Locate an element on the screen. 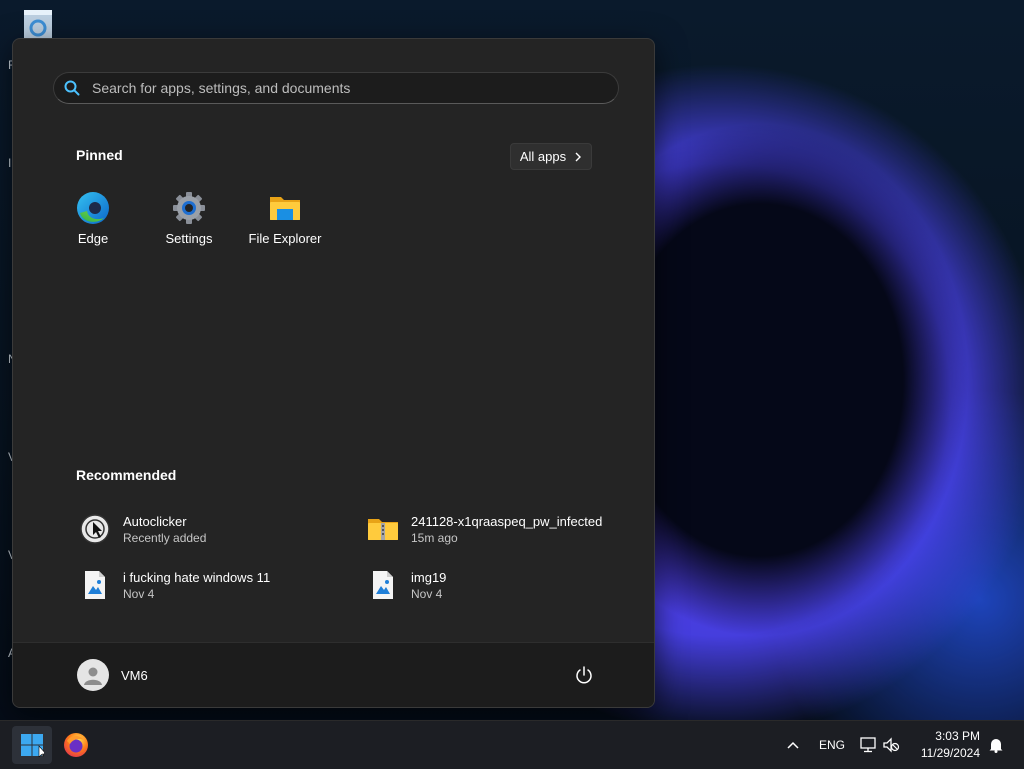 This screenshot has width=1024, height=769. recommended-item-autoclicker: Autoclicker Recently added is located at coordinates (210, 529).